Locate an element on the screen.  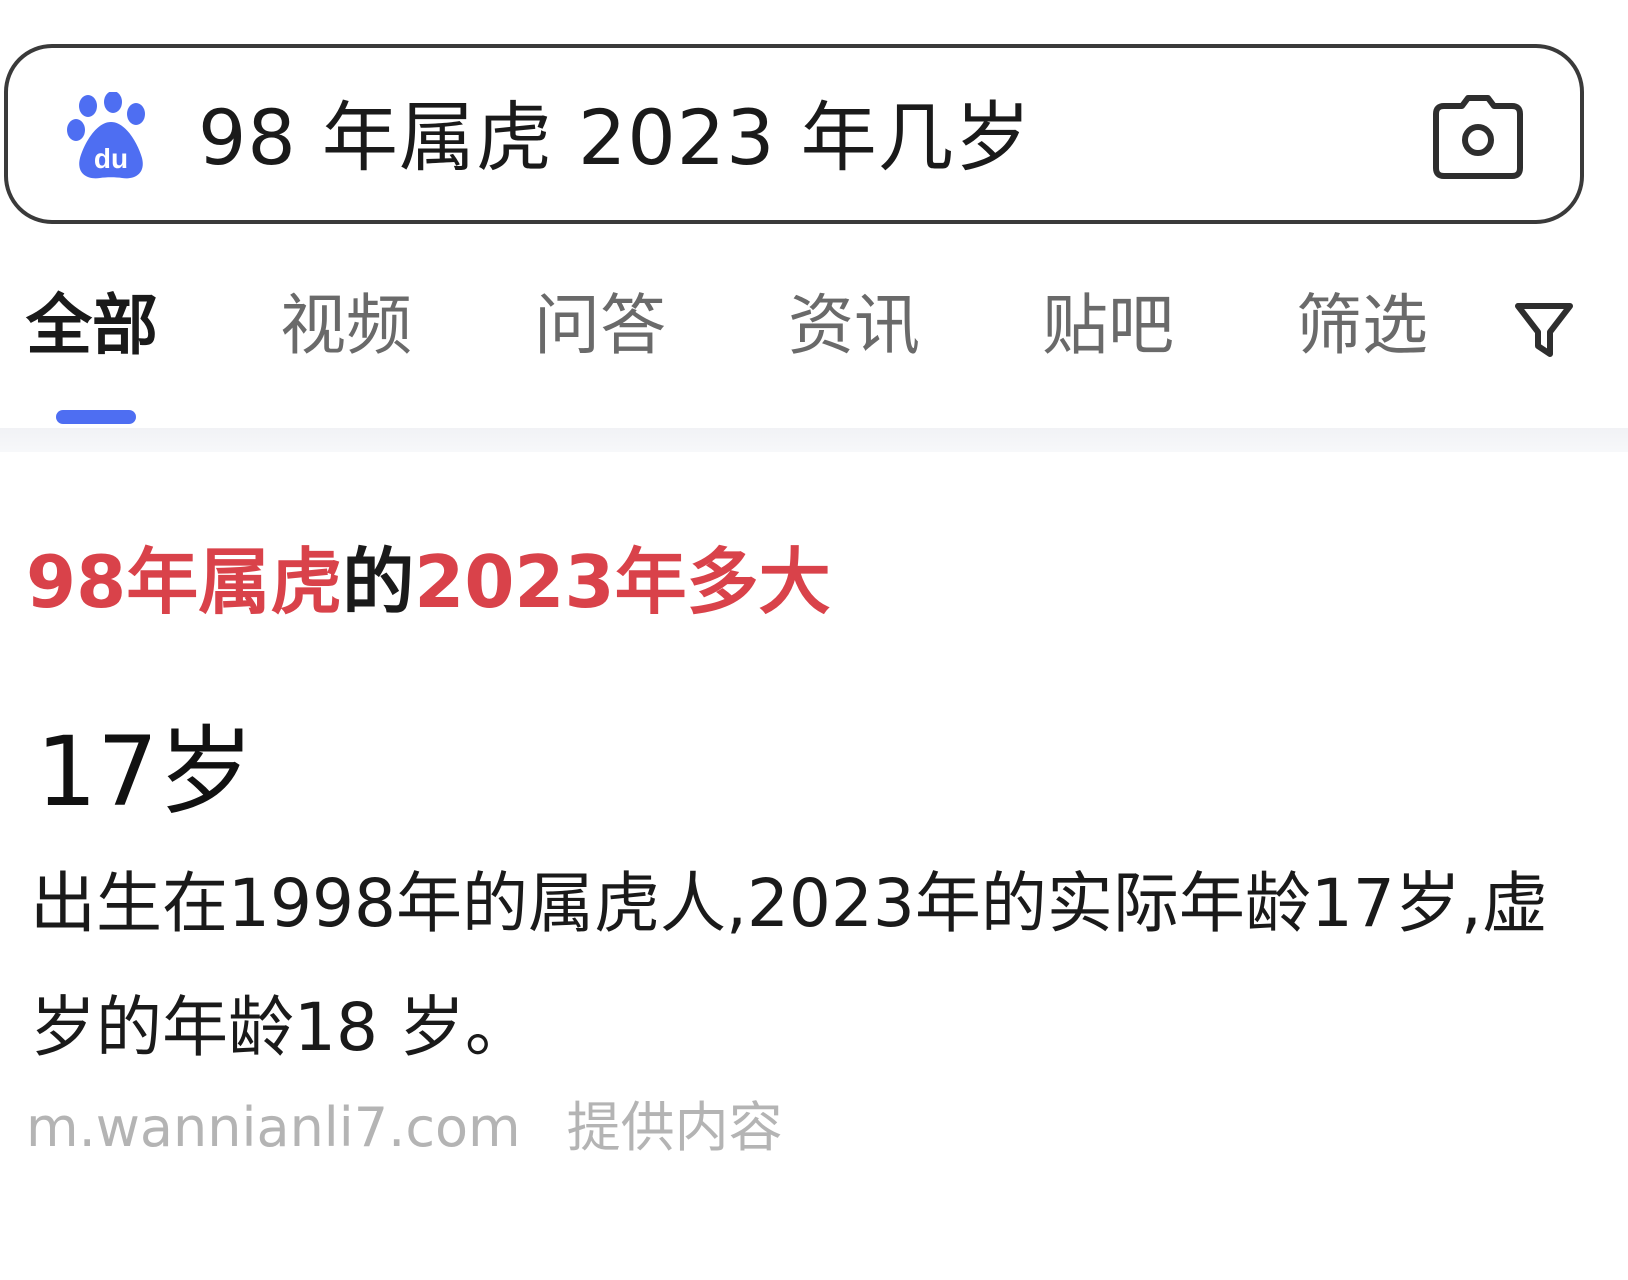
source-domain: m.wannianli7.com is located at coordinates (273, 1127).